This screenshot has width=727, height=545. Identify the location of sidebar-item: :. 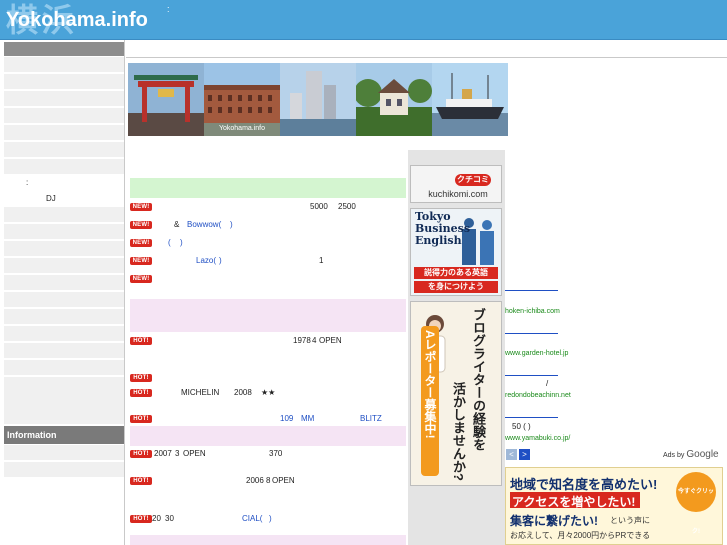
(64, 183).